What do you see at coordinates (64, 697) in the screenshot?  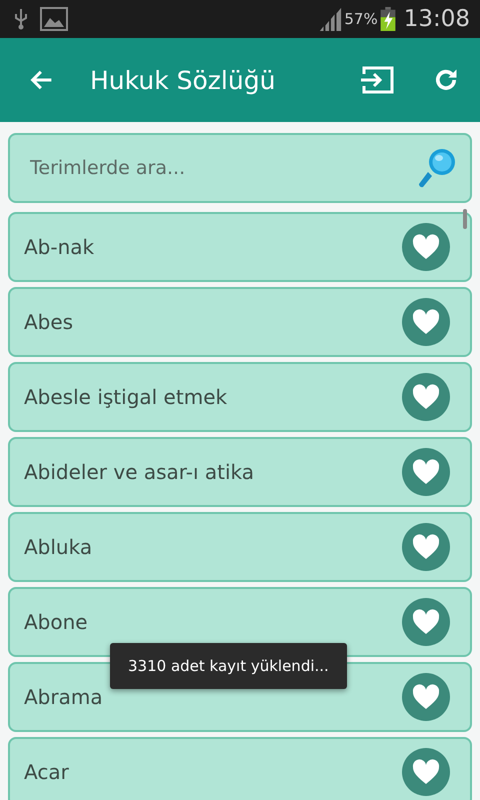 I see `term-label: Abrama` at bounding box center [64, 697].